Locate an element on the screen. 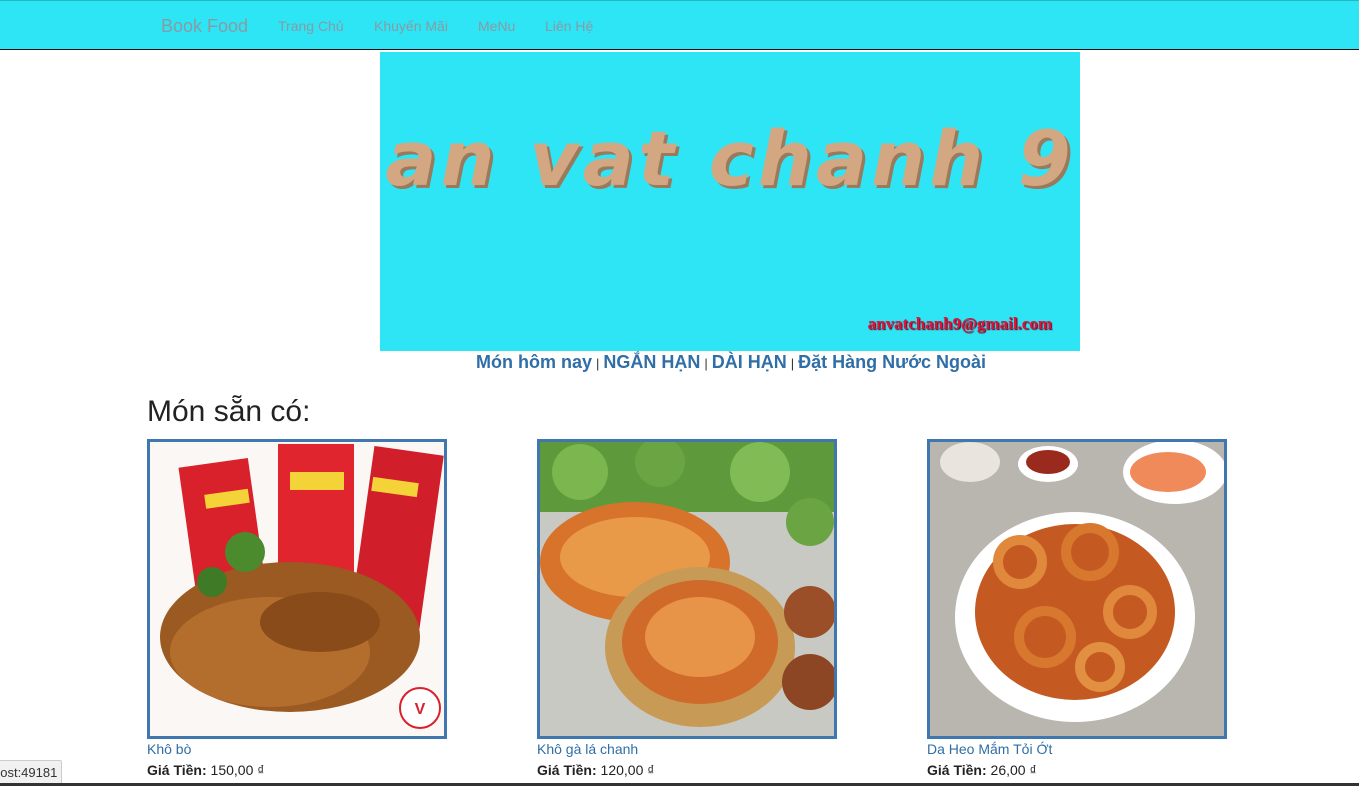 The width and height of the screenshot is (1359, 786). banner-email: anvatchanh9@gmail.com is located at coordinates (959, 323).